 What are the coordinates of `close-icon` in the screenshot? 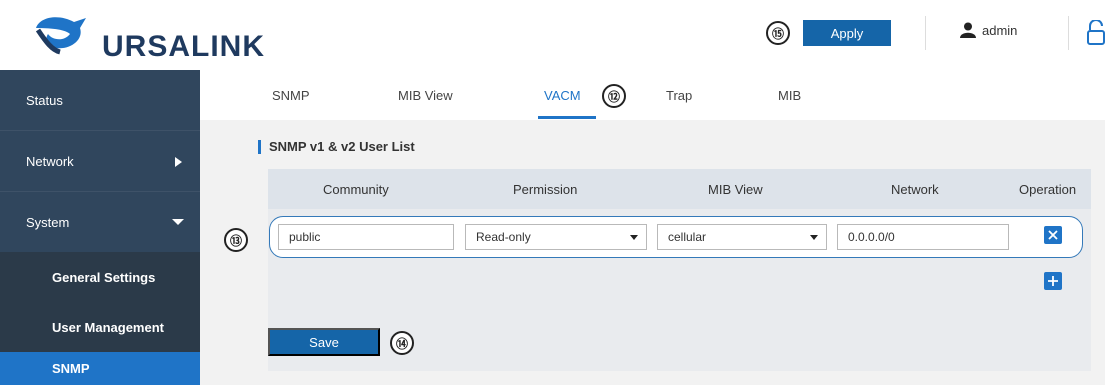 It's located at (1053, 235).